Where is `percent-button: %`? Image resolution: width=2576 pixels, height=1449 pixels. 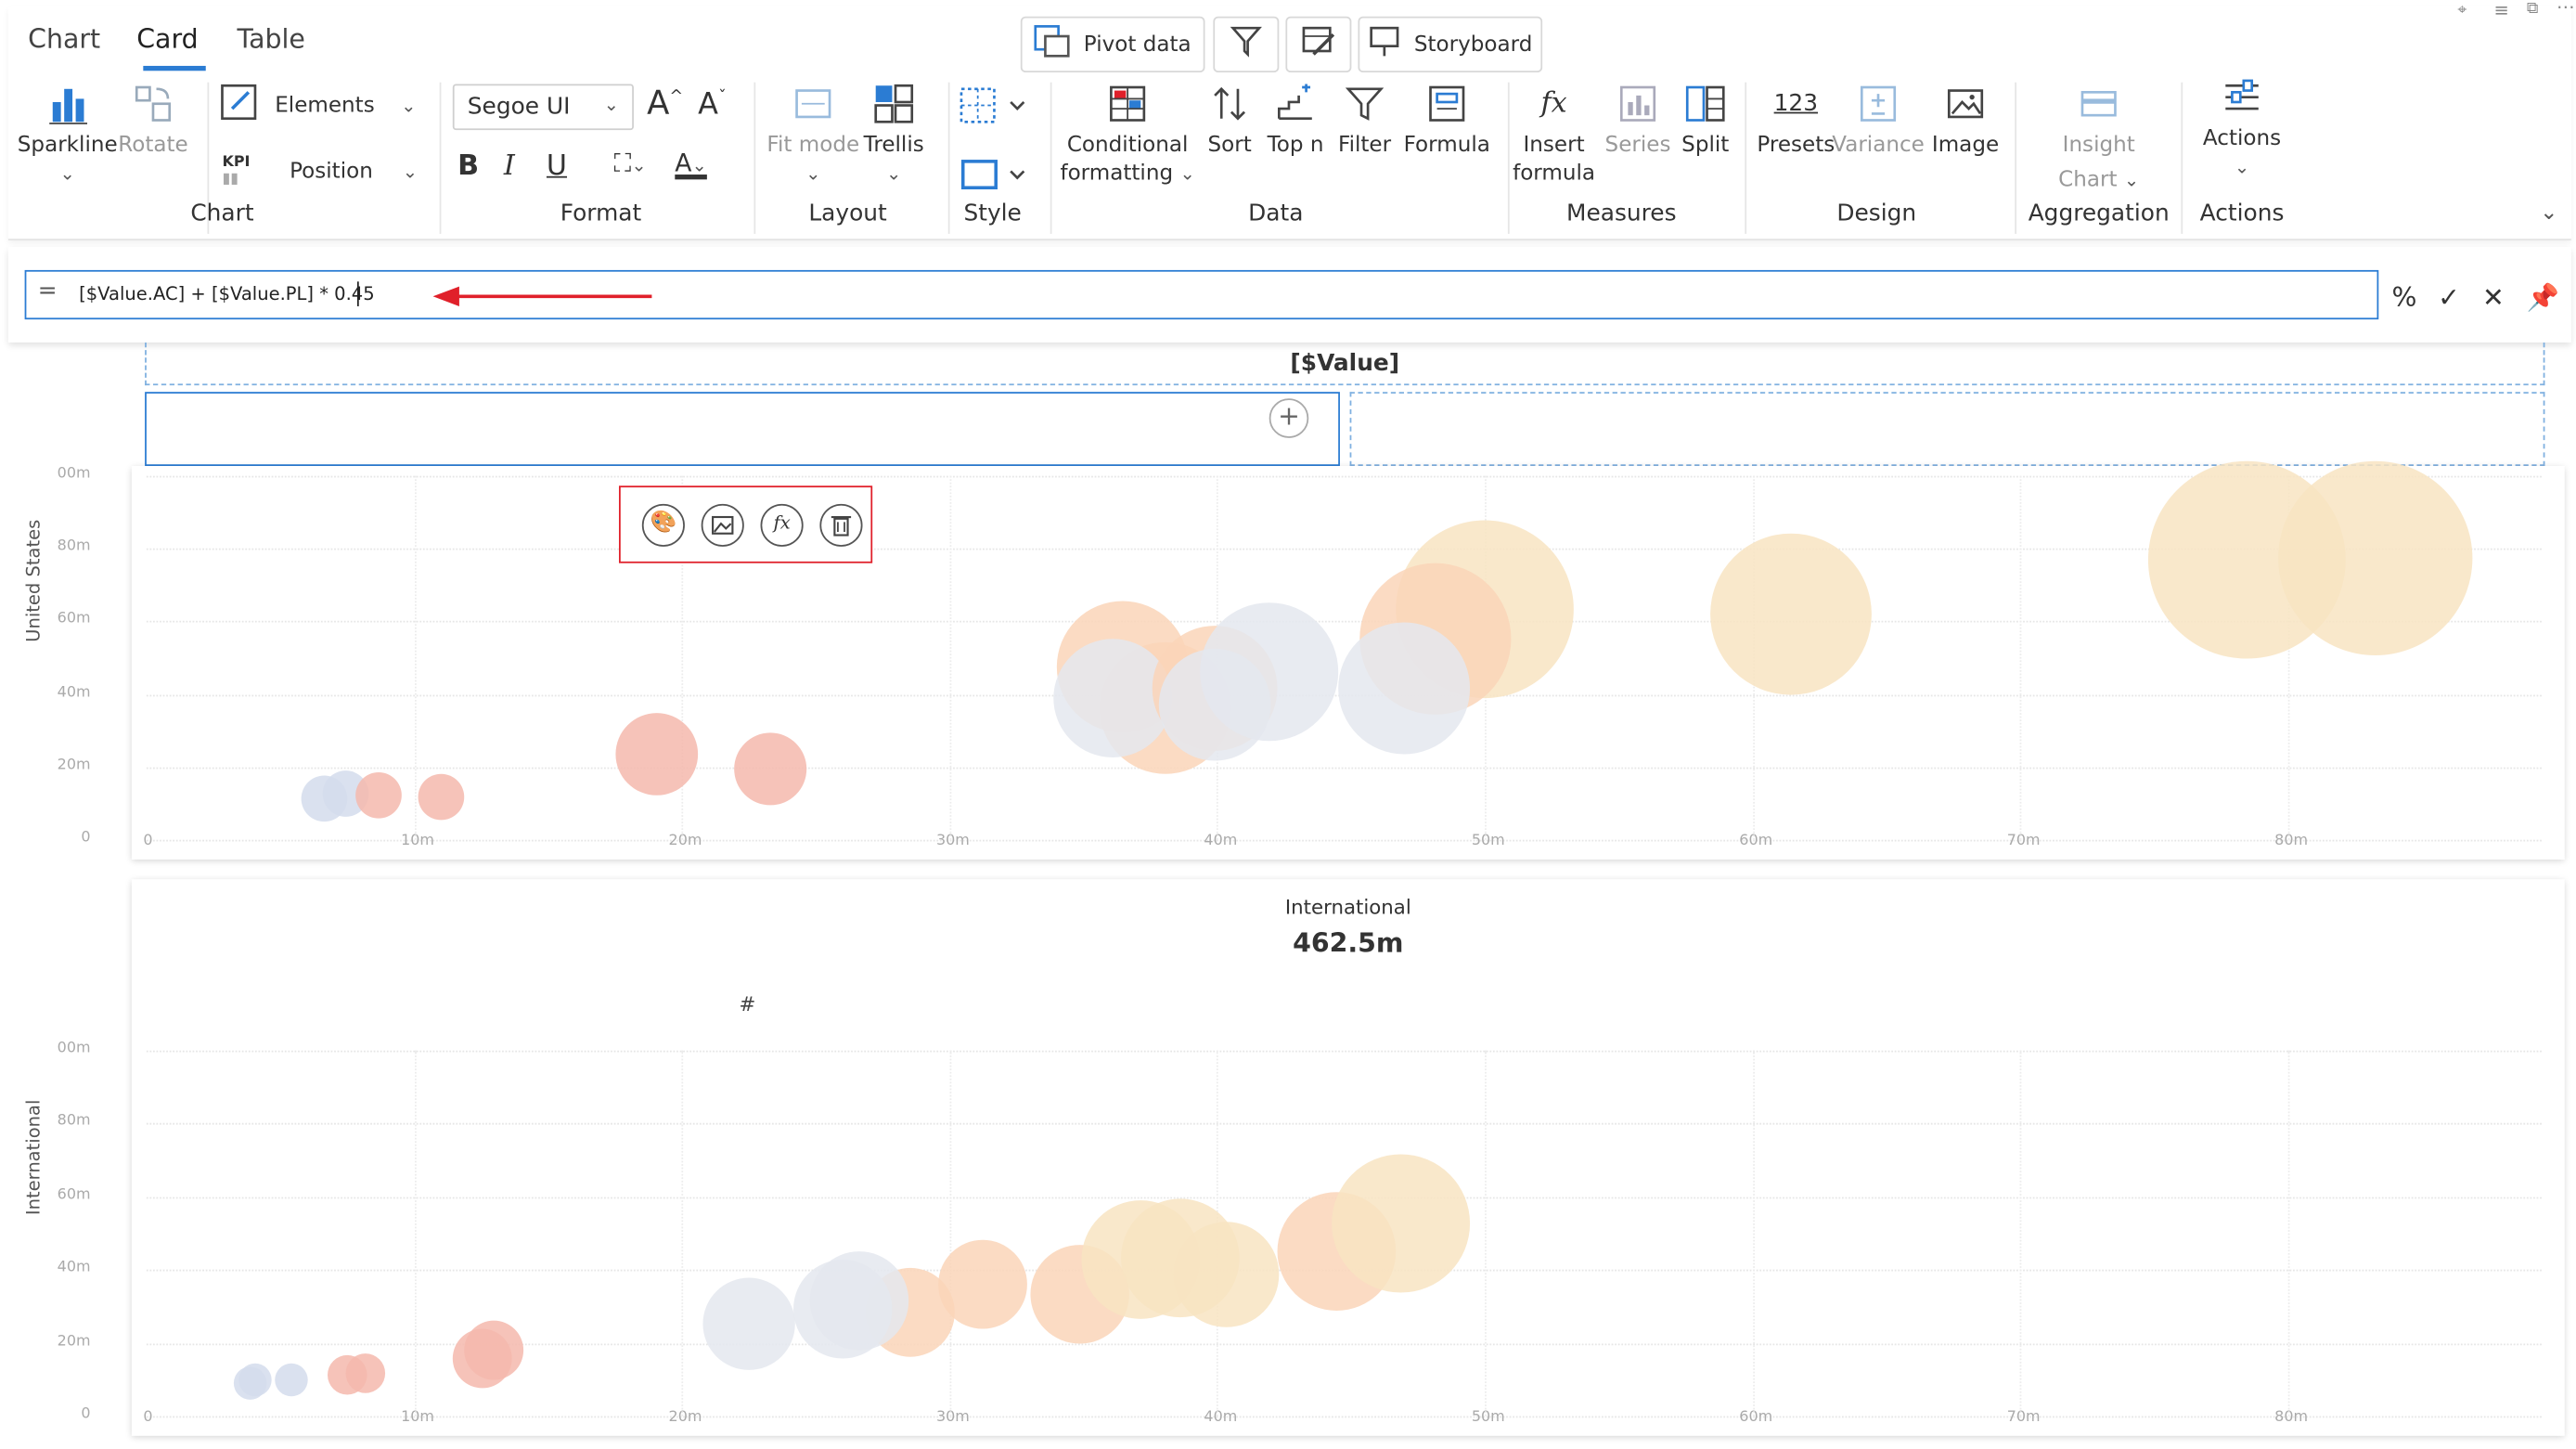 percent-button: % is located at coordinates (2403, 297).